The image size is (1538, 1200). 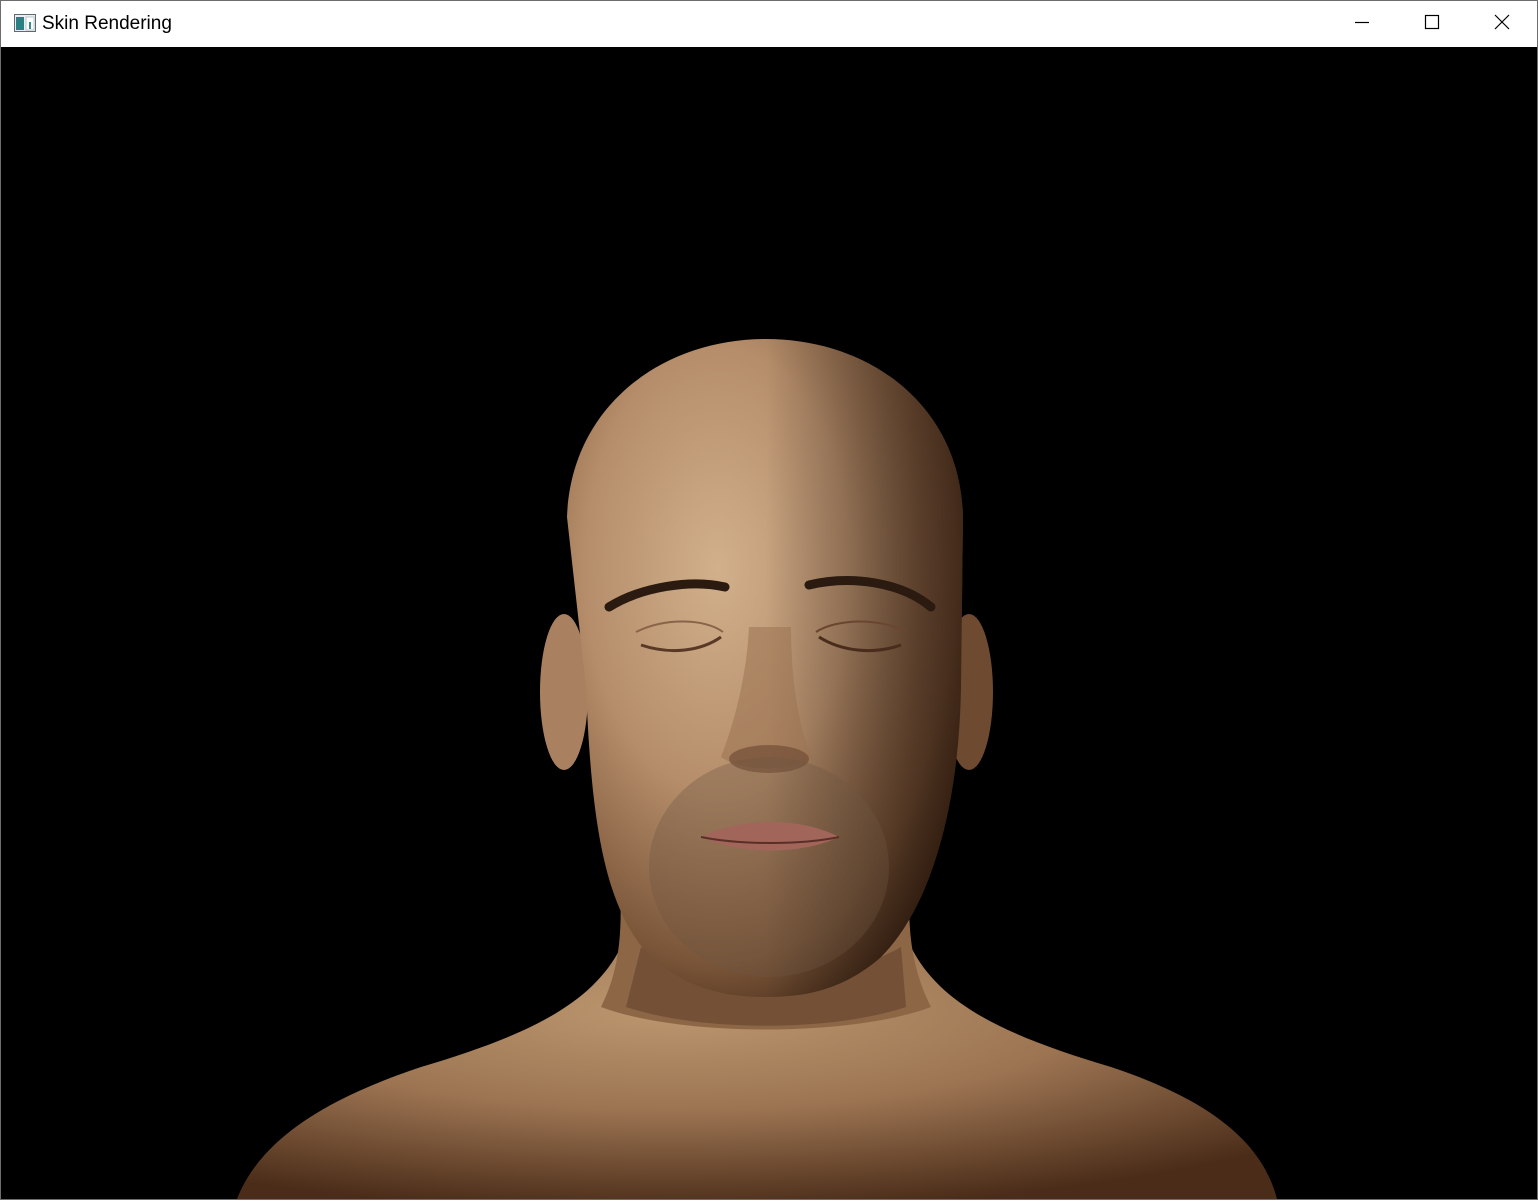 What do you see at coordinates (107, 23) in the screenshot?
I see `window-title: Skin Rendering` at bounding box center [107, 23].